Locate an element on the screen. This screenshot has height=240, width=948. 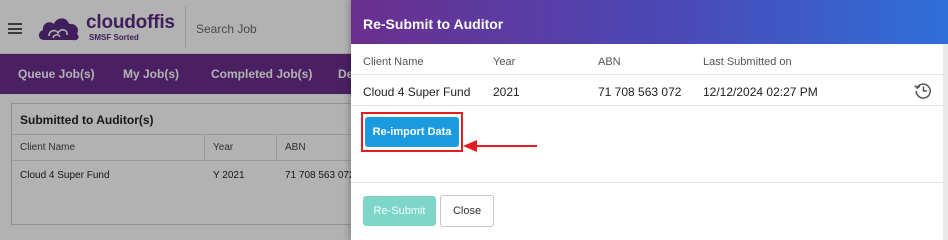
cell-year: 2021 is located at coordinates (506, 92).